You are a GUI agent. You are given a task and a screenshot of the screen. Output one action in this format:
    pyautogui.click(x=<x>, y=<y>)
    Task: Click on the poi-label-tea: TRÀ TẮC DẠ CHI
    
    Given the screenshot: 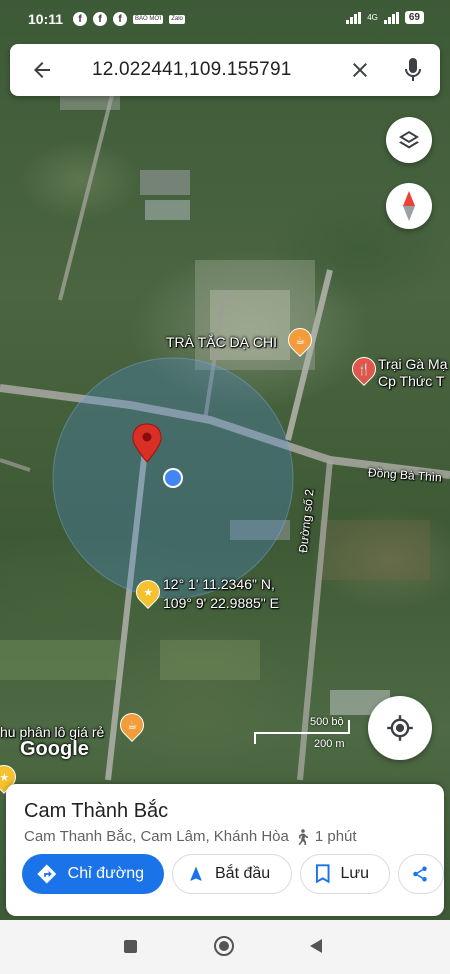 What is the action you would take?
    pyautogui.click(x=221, y=342)
    